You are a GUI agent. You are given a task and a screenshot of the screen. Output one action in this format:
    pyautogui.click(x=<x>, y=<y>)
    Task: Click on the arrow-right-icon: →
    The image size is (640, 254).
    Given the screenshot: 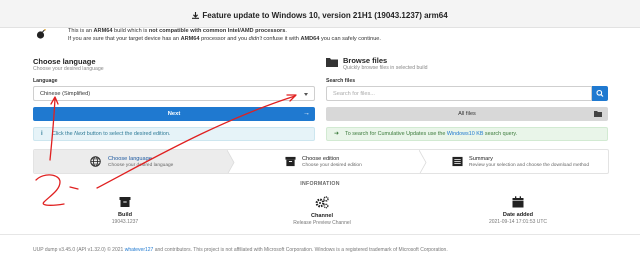 What is the action you would take?
    pyautogui.click(x=306, y=113)
    